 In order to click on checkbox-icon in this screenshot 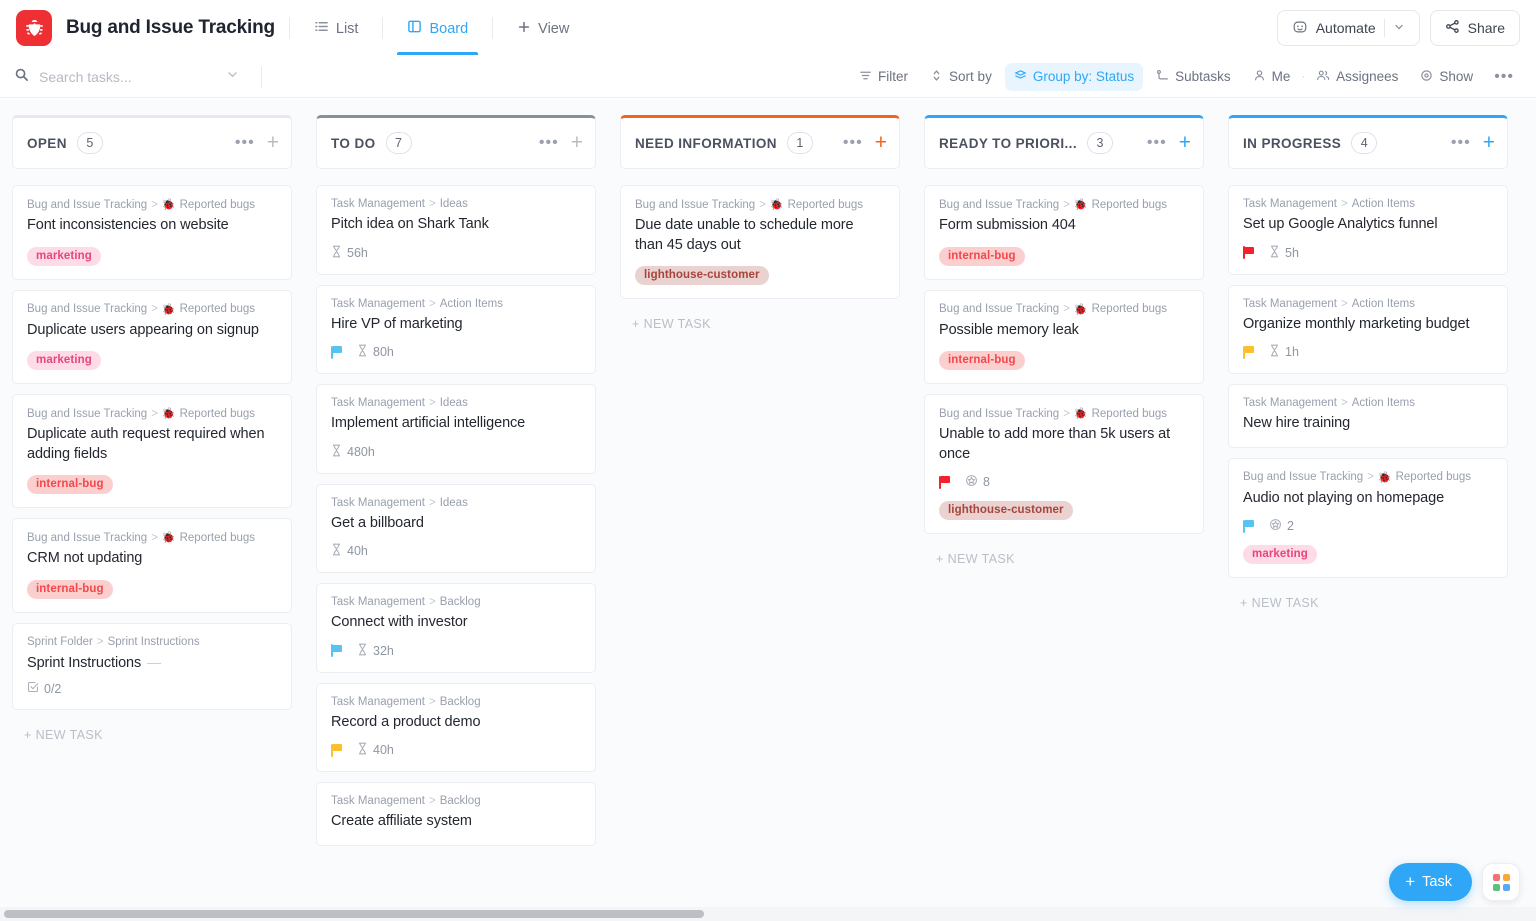, I will do `click(33, 688)`.